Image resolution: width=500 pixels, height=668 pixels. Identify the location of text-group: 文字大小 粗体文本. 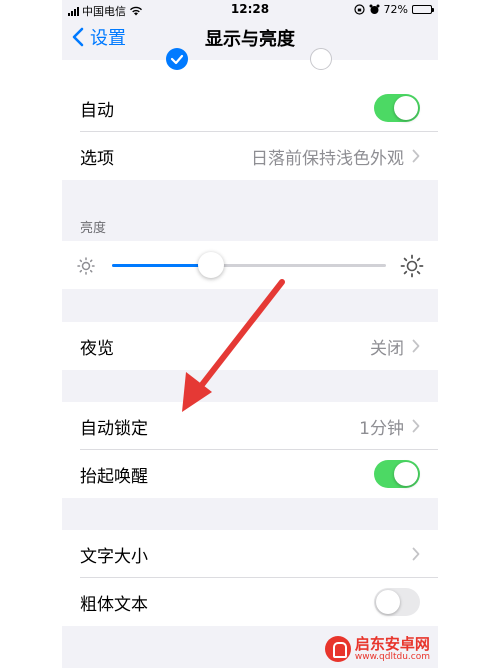
(250, 578).